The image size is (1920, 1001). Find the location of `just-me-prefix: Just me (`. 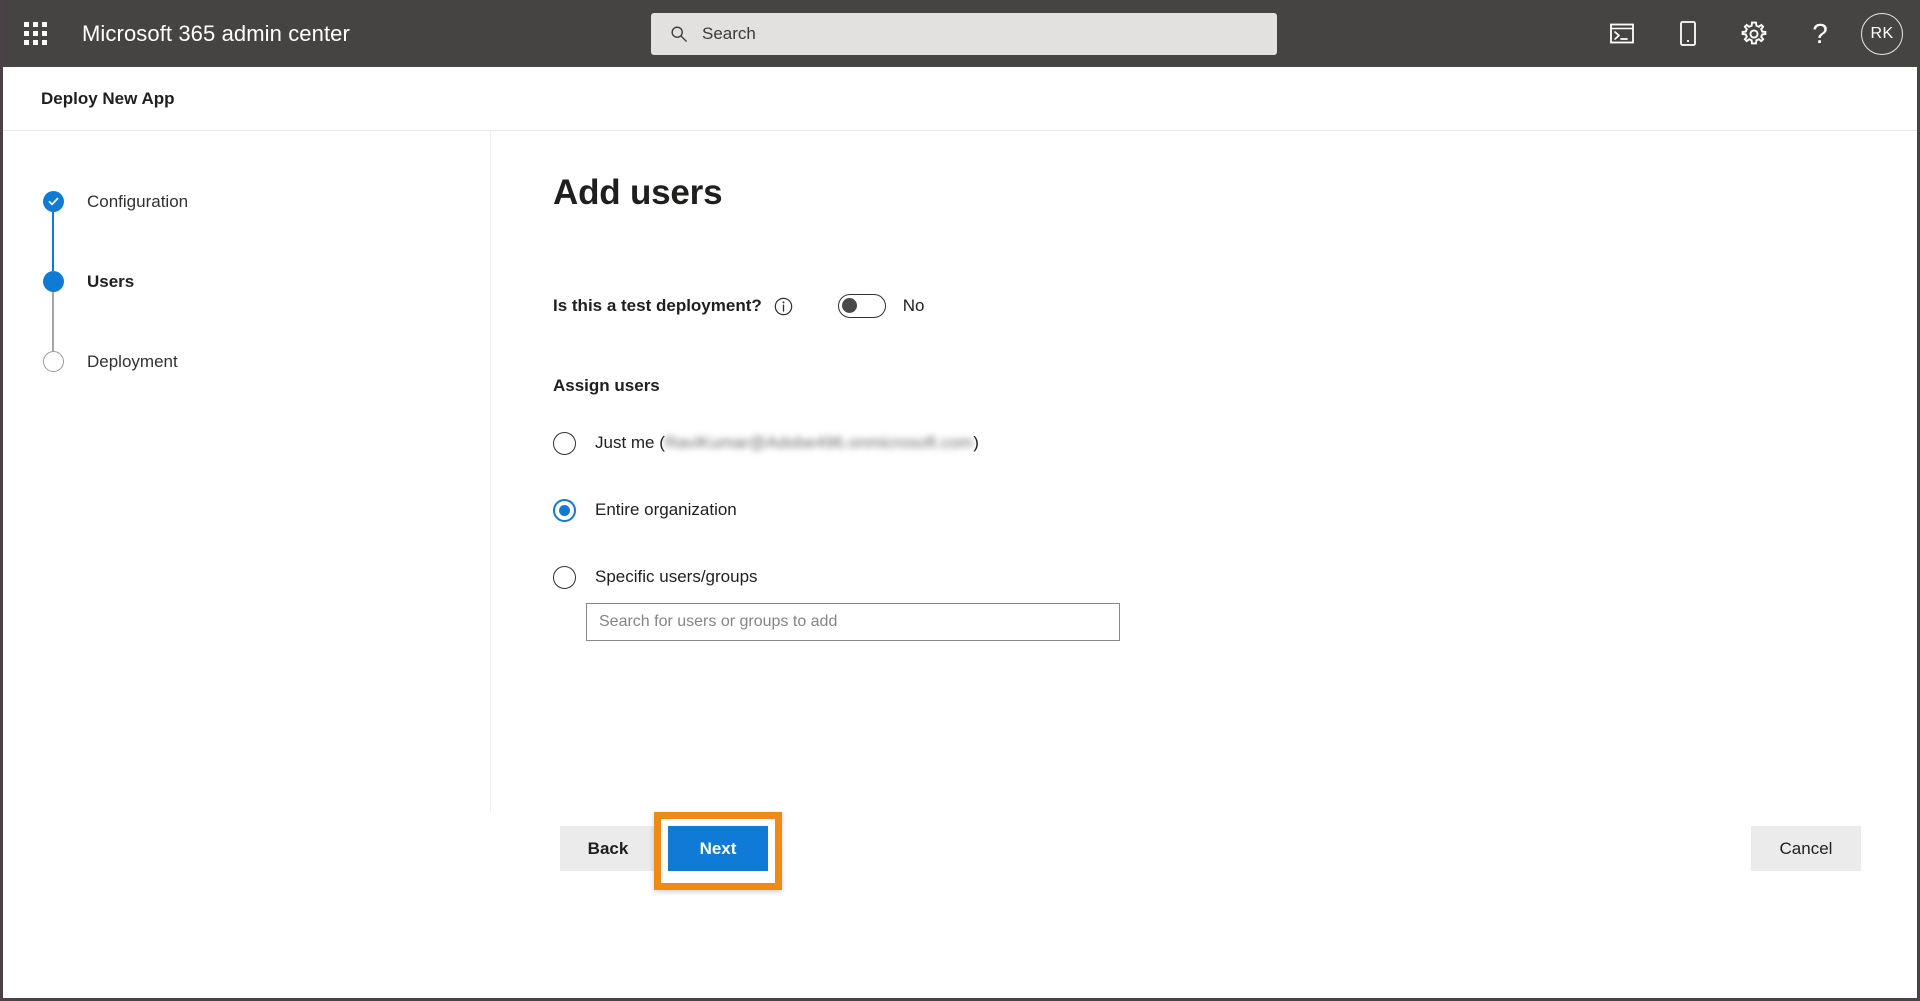

just-me-prefix: Just me ( is located at coordinates (630, 442).